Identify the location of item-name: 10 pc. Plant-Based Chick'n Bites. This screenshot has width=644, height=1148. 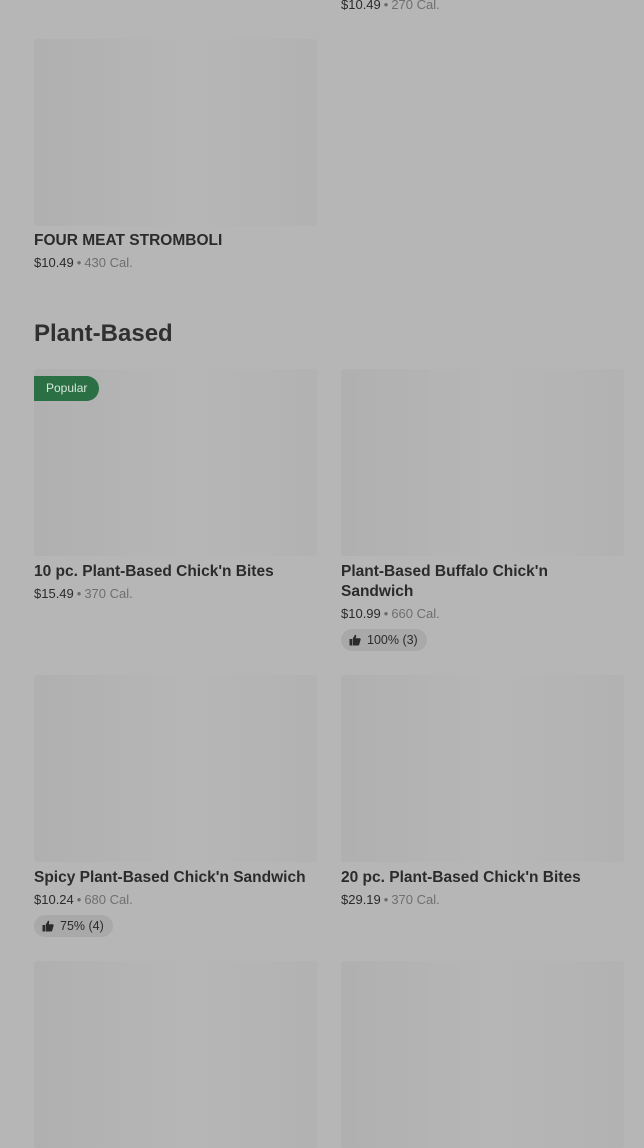
(154, 571).